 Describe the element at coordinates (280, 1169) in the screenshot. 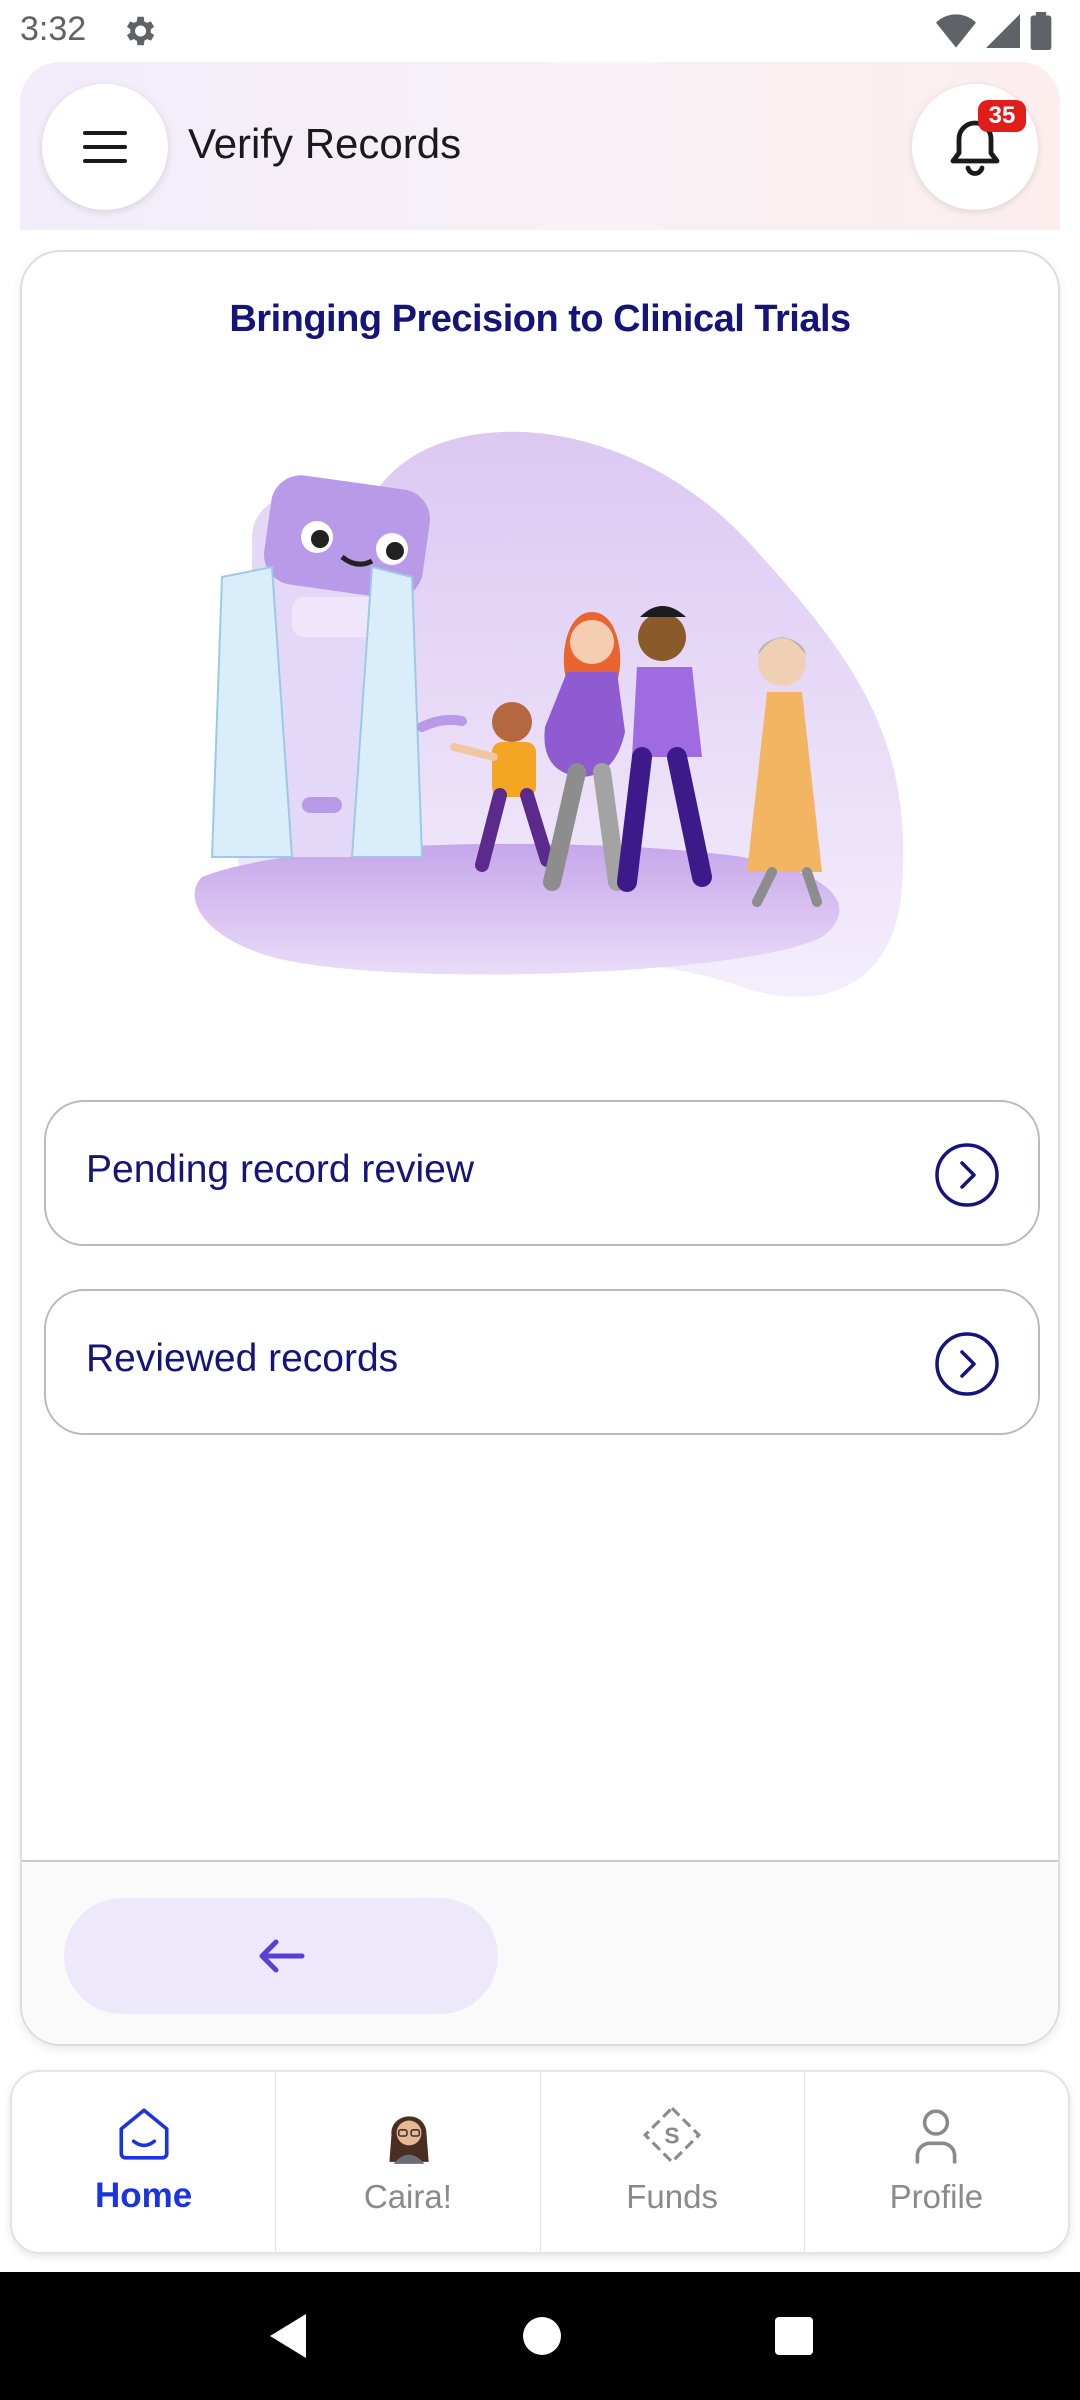

I see `pending-record-review-label: Pending record review` at that location.